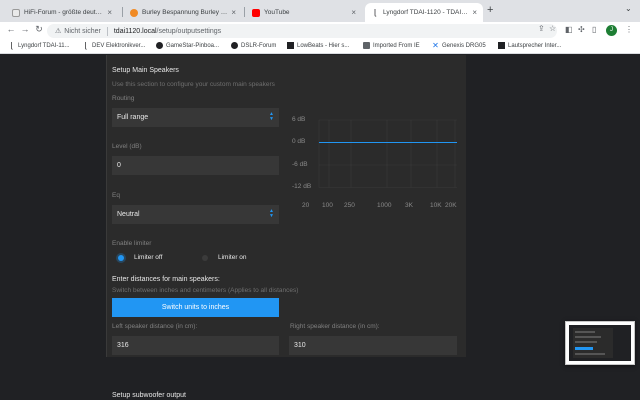 The width and height of the screenshot is (640, 400). I want to click on bookmark-genexis: ✕ Genexis DRG05, so click(459, 45).